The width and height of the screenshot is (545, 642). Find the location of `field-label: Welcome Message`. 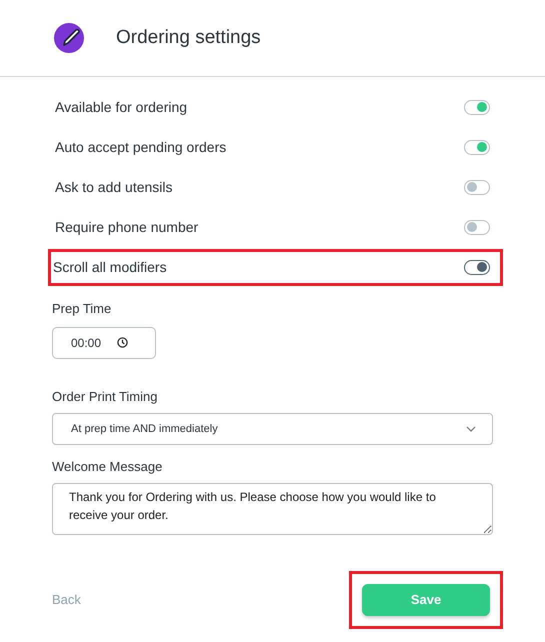

field-label: Welcome Message is located at coordinates (108, 467).